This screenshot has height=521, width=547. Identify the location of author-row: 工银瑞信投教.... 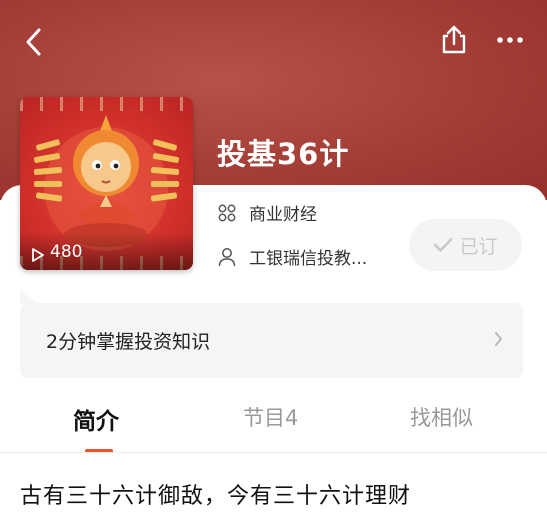
(292, 256).